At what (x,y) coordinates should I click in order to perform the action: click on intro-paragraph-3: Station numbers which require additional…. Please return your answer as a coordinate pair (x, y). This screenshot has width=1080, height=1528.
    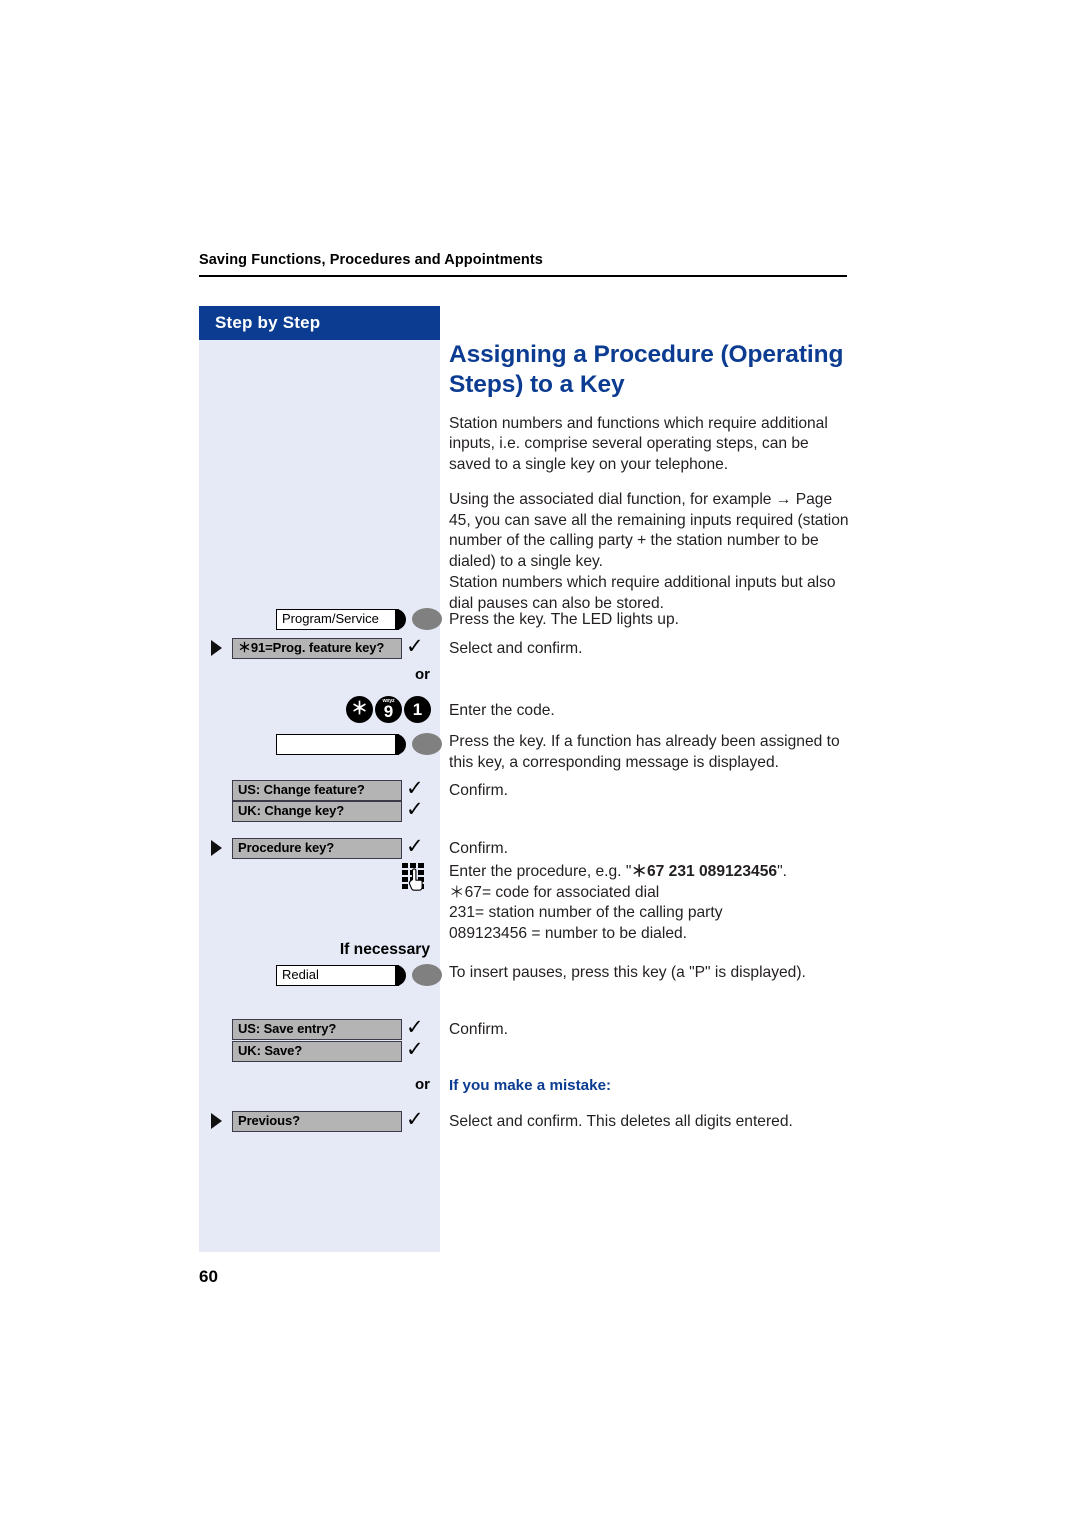
    Looking at the image, I should click on (642, 592).